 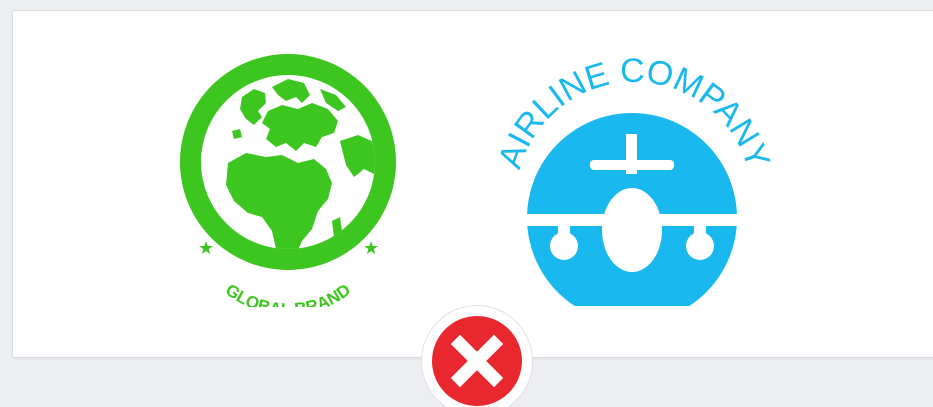 I want to click on global-brand-text: GLOBAL BRAND, so click(x=288, y=293).